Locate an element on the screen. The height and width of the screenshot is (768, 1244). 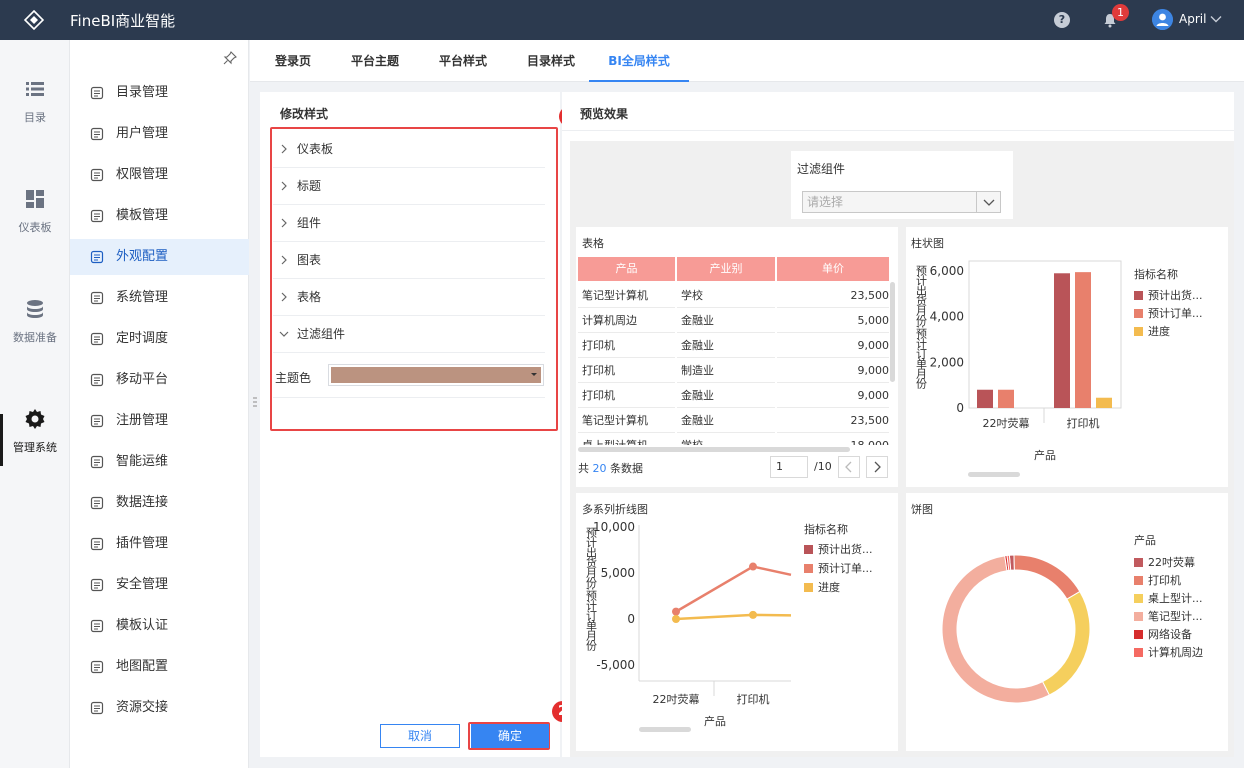
sidebar-item-schedule: 定时调度 is located at coordinates (159, 339).